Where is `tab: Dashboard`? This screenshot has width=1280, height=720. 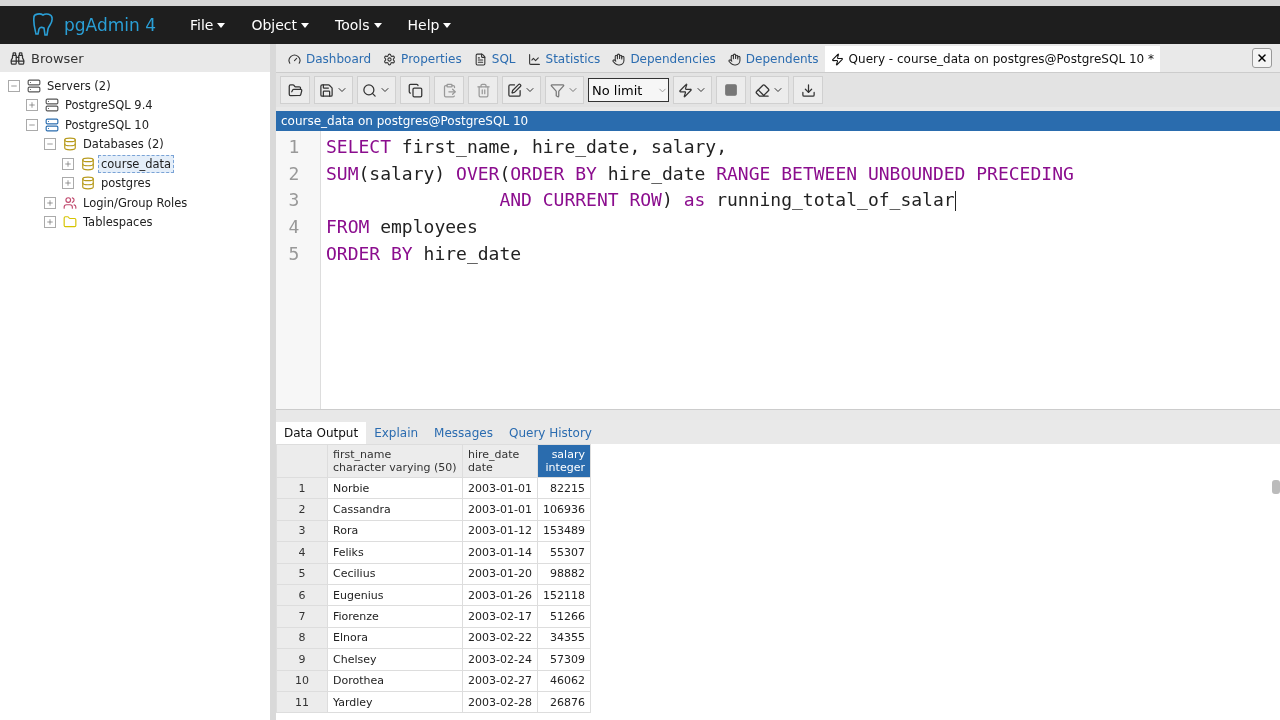 tab: Dashboard is located at coordinates (330, 59).